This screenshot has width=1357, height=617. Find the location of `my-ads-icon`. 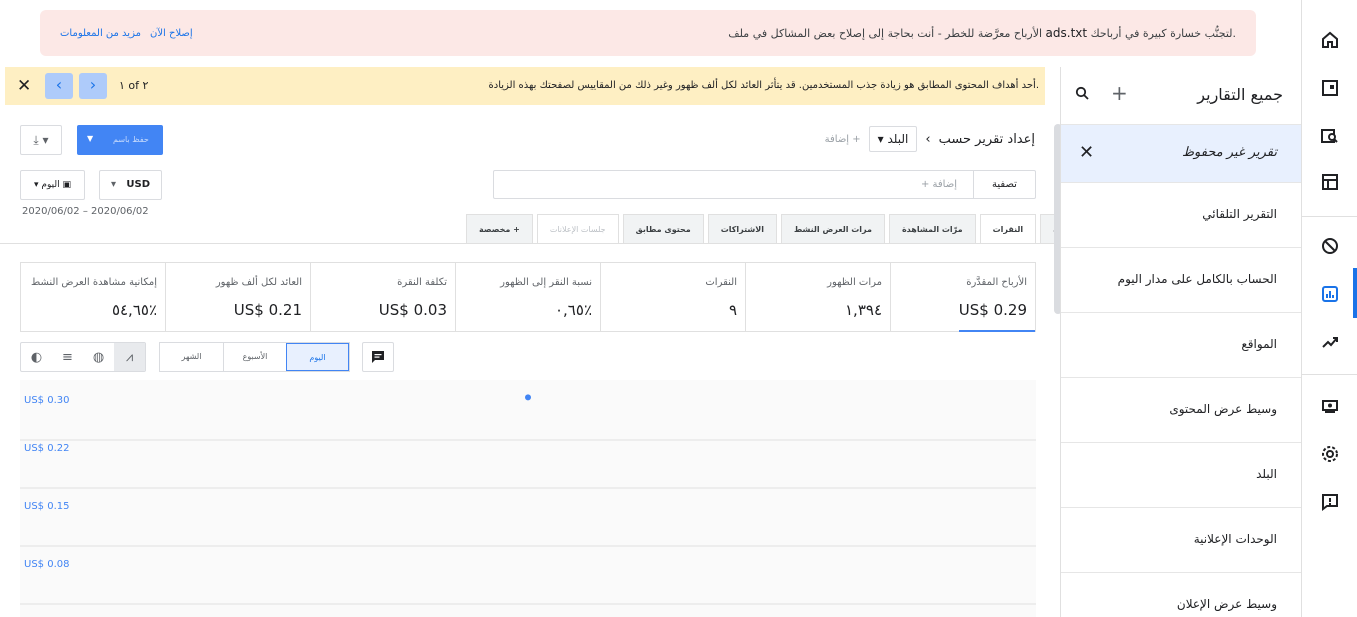

my-ads-icon is located at coordinates (1330, 88).